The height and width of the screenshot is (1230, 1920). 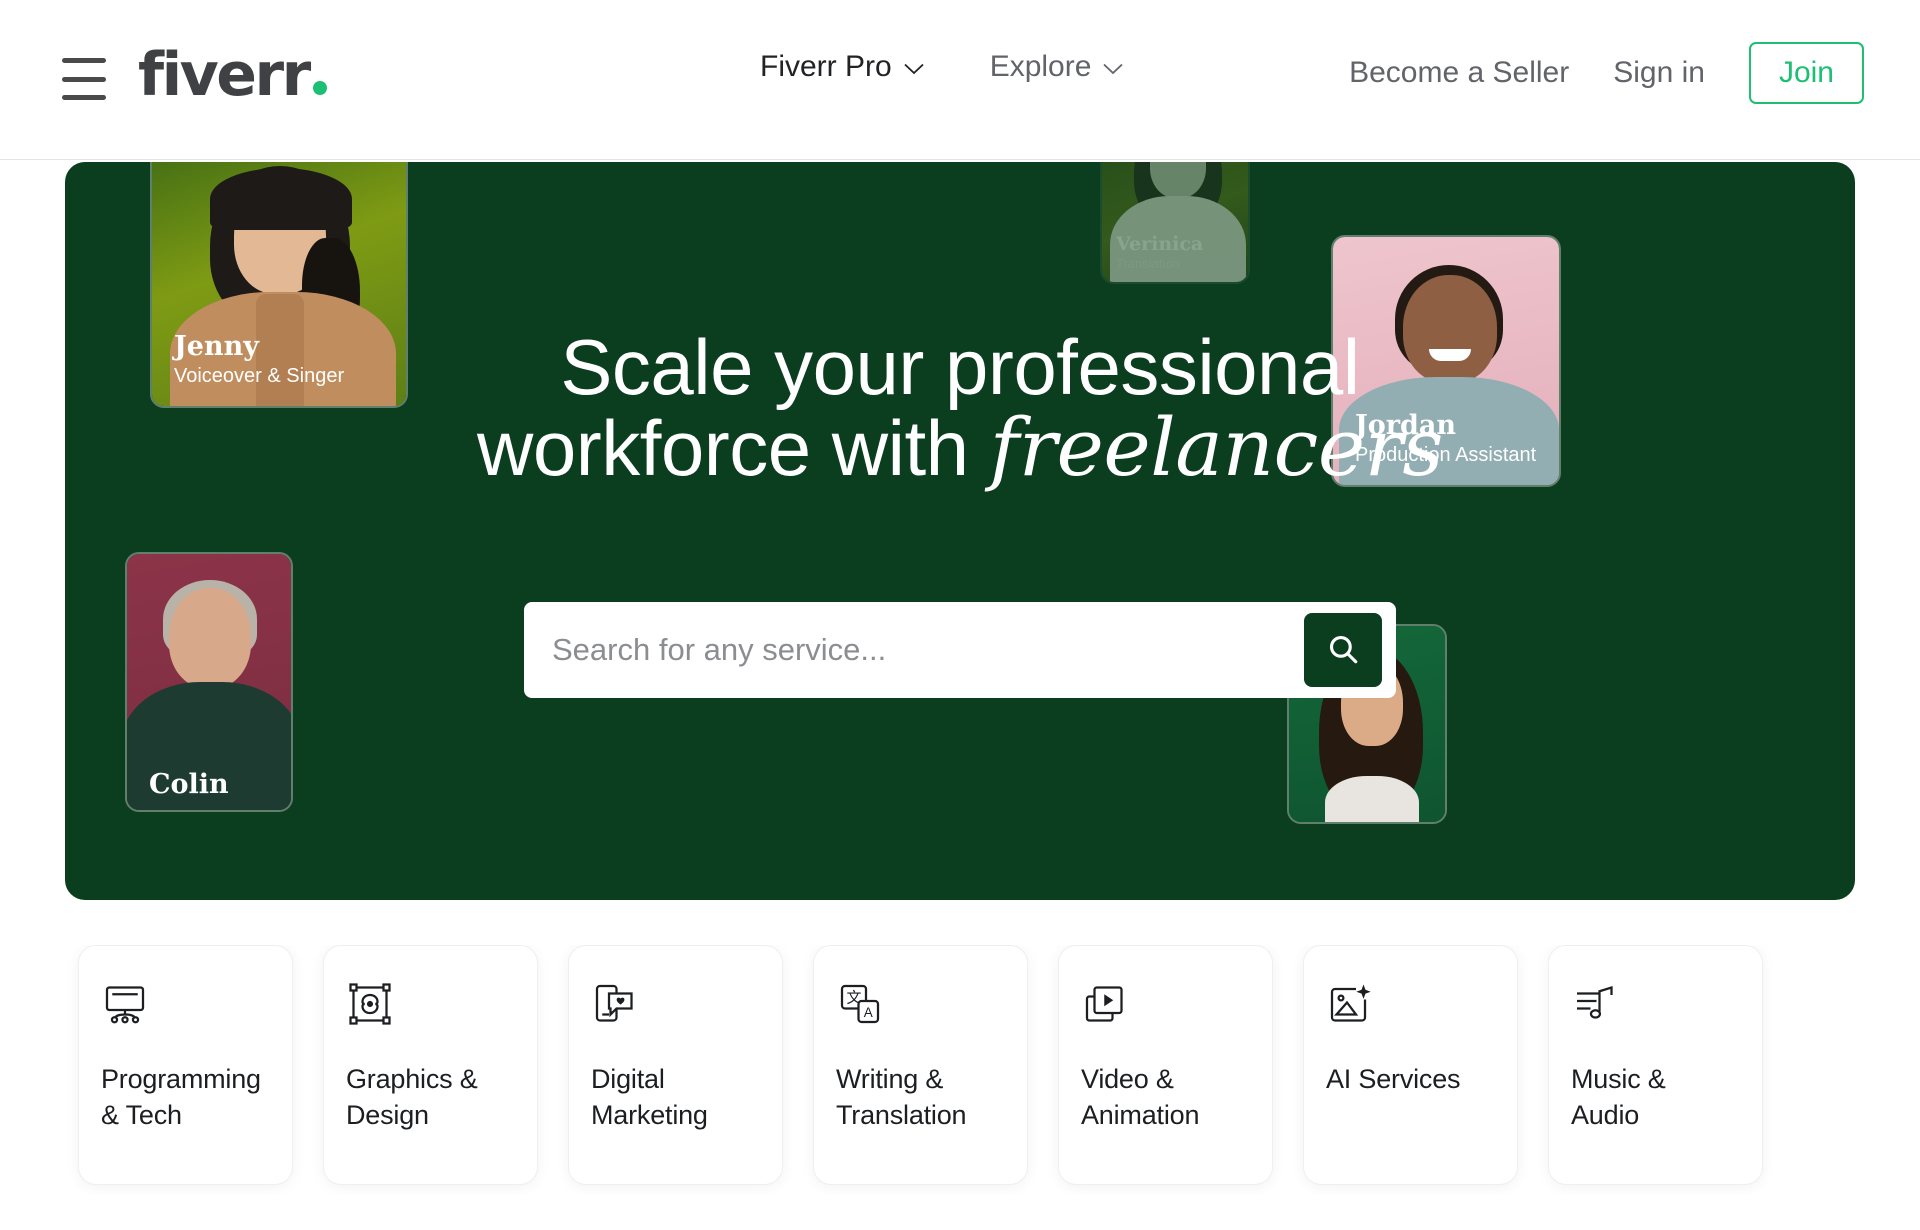 I want to click on category-card-ai-services: AI Services, so click(x=1410, y=1065).